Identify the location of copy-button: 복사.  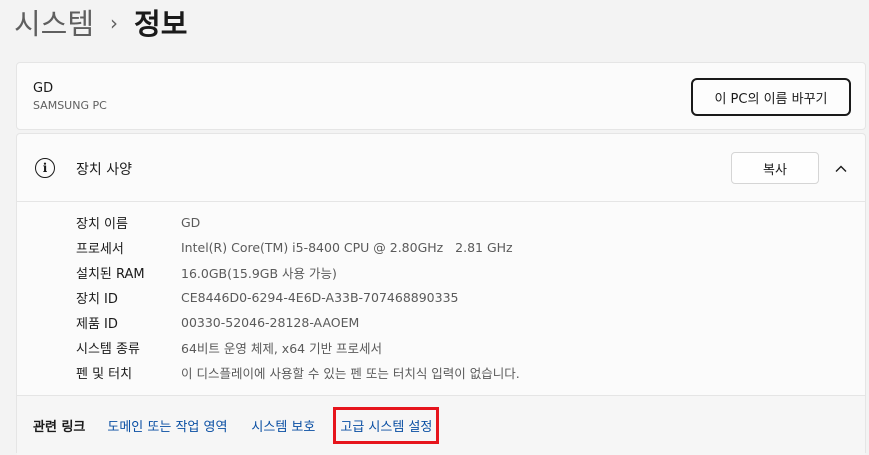
(775, 168).